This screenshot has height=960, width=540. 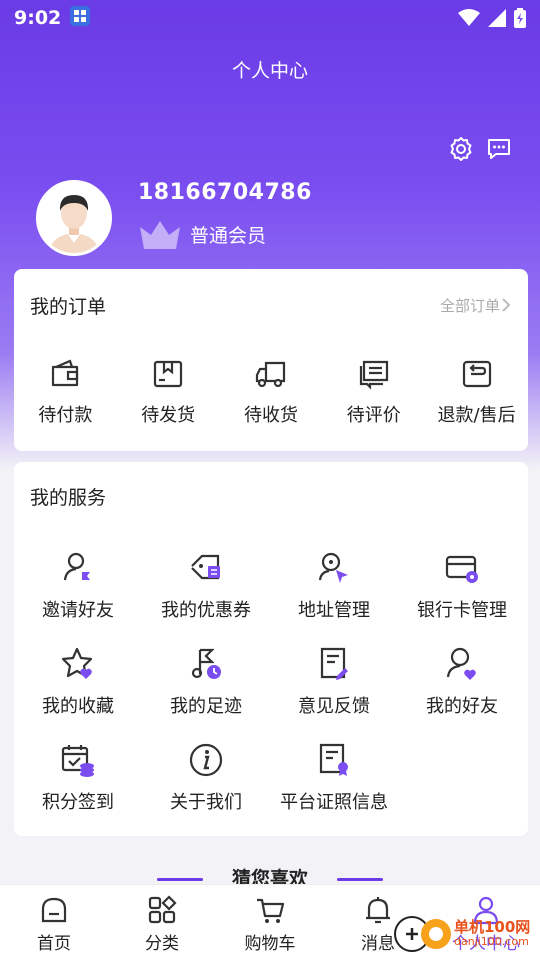 What do you see at coordinates (168, 374) in the screenshot?
I see `package-icon` at bounding box center [168, 374].